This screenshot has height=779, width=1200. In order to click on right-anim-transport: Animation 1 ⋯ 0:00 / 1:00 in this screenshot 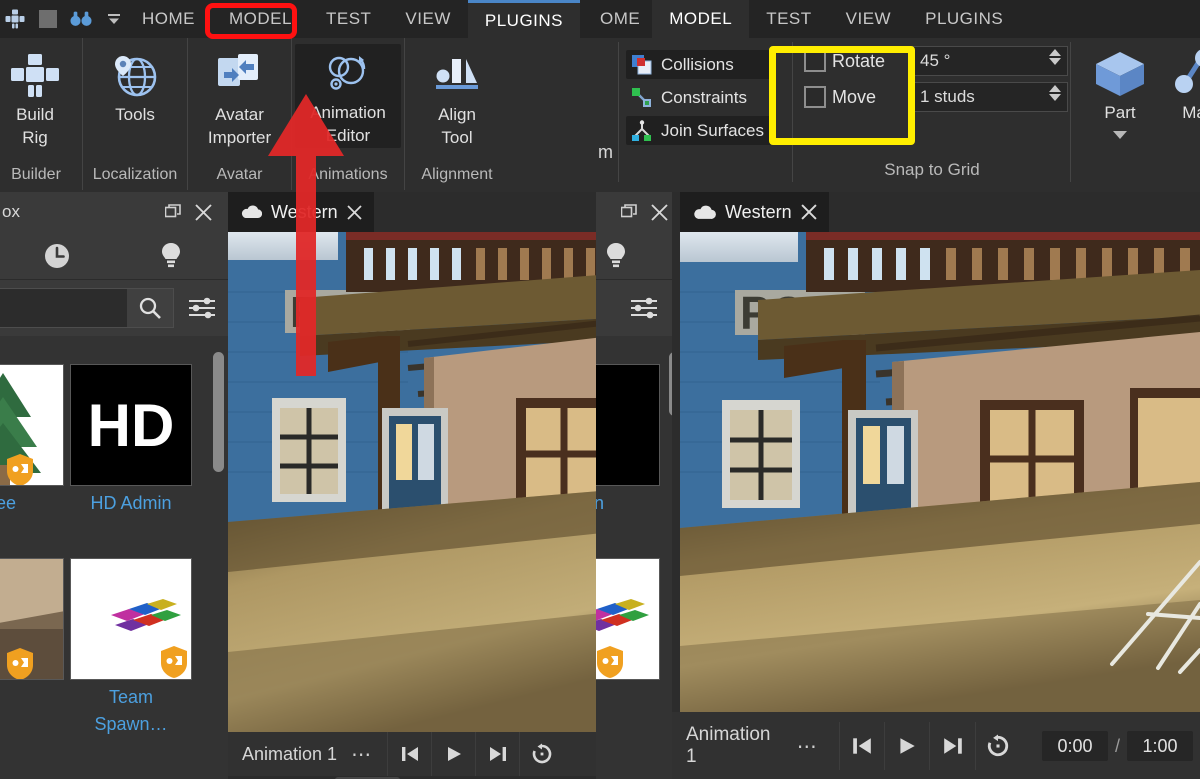, I will do `click(936, 746)`.